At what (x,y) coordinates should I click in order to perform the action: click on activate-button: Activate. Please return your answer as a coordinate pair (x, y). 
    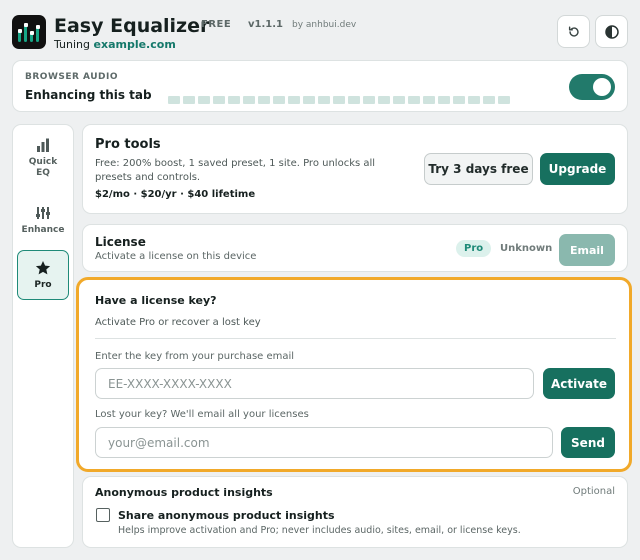
    Looking at the image, I should click on (579, 383).